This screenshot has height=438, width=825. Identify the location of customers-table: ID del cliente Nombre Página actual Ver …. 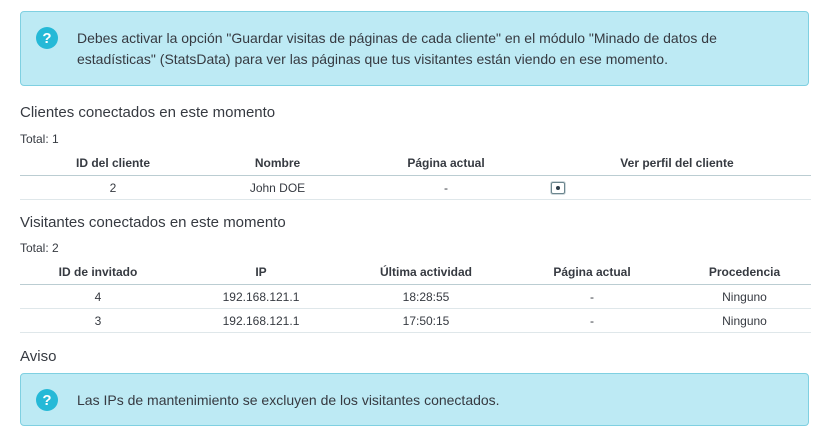
(415, 175).